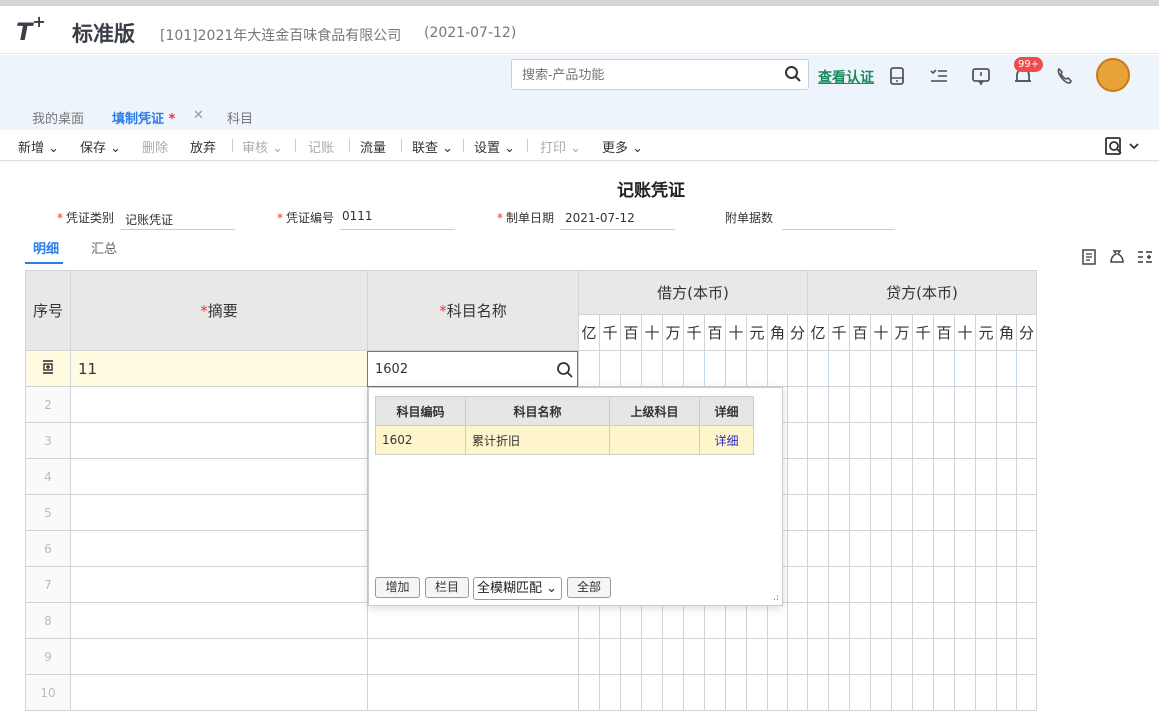  What do you see at coordinates (100, 146) in the screenshot?
I see `save-button: 保存 ⌄` at bounding box center [100, 146].